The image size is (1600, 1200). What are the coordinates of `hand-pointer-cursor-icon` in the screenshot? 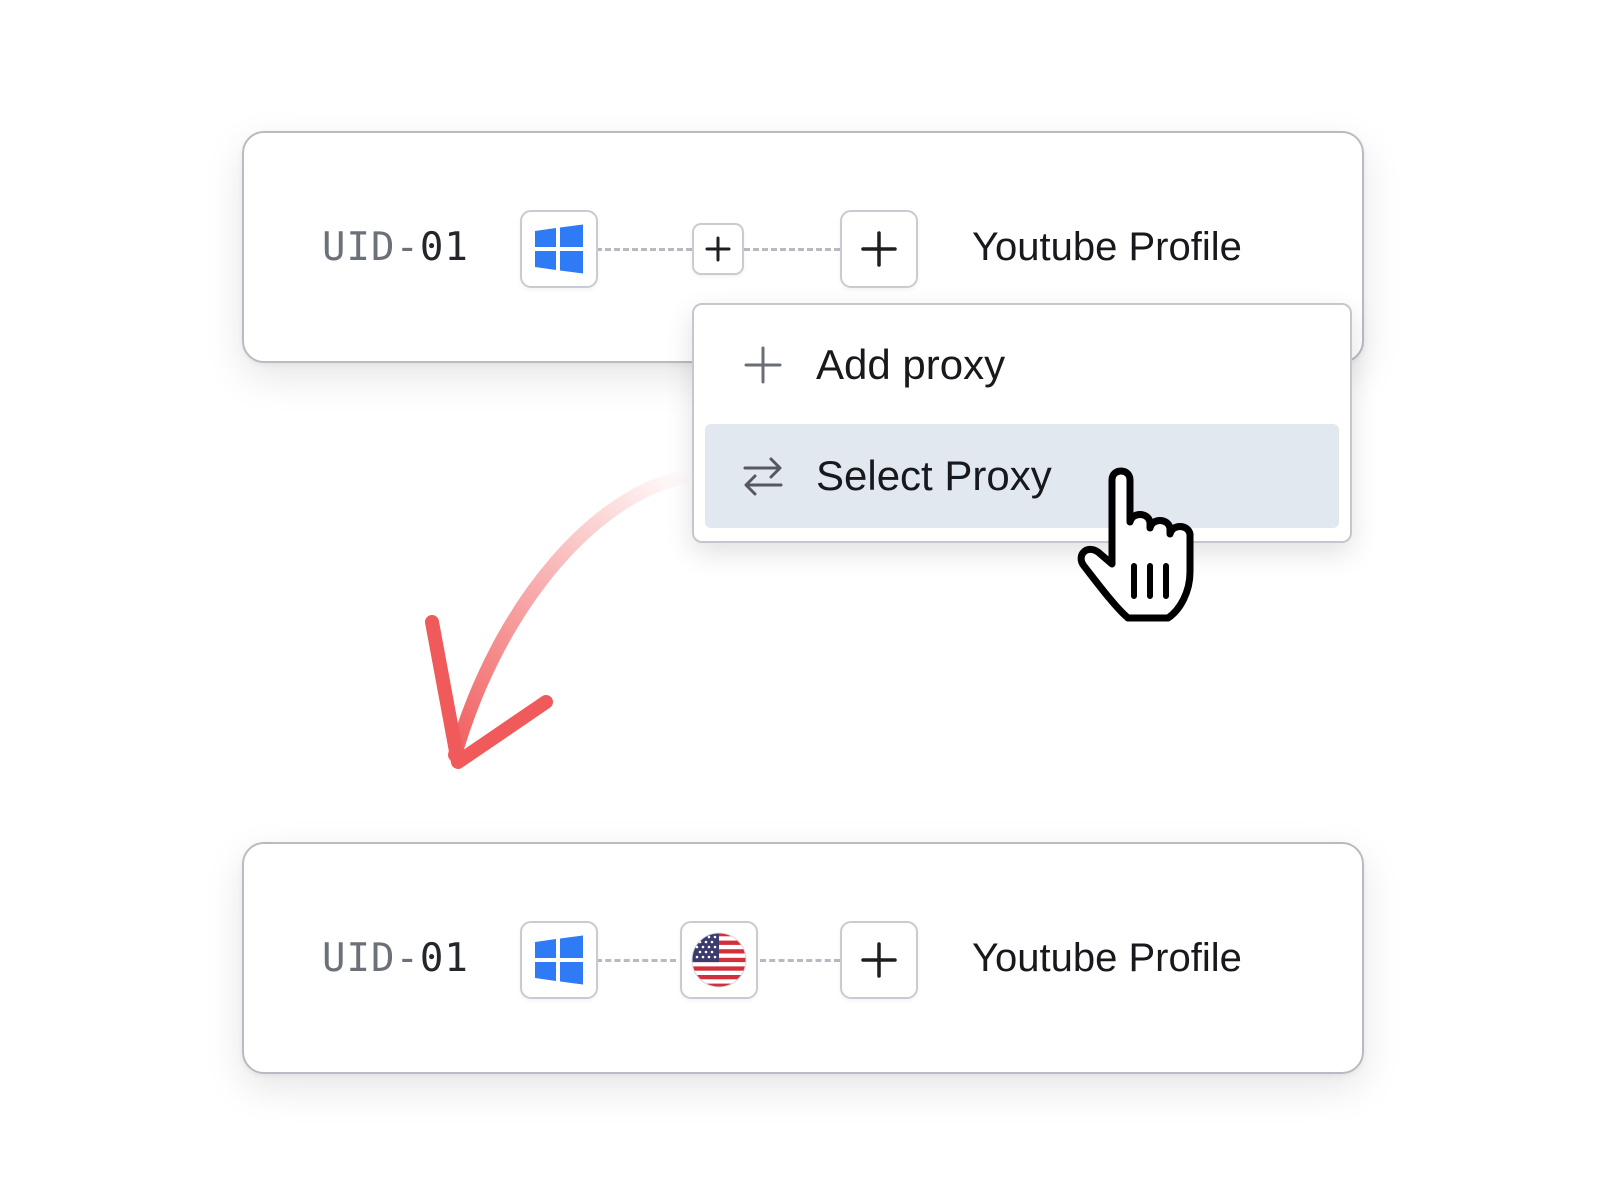 It's located at (1135, 544).